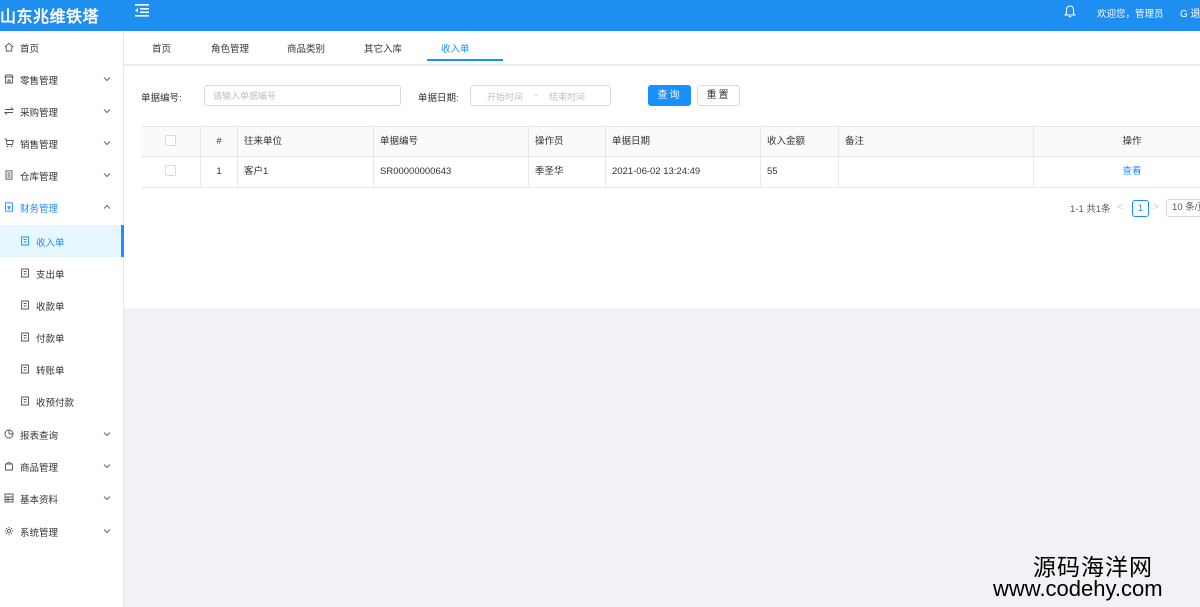 The height and width of the screenshot is (607, 1200). What do you see at coordinates (1183, 208) in the screenshot?
I see `page-size-select: 10 条/页` at bounding box center [1183, 208].